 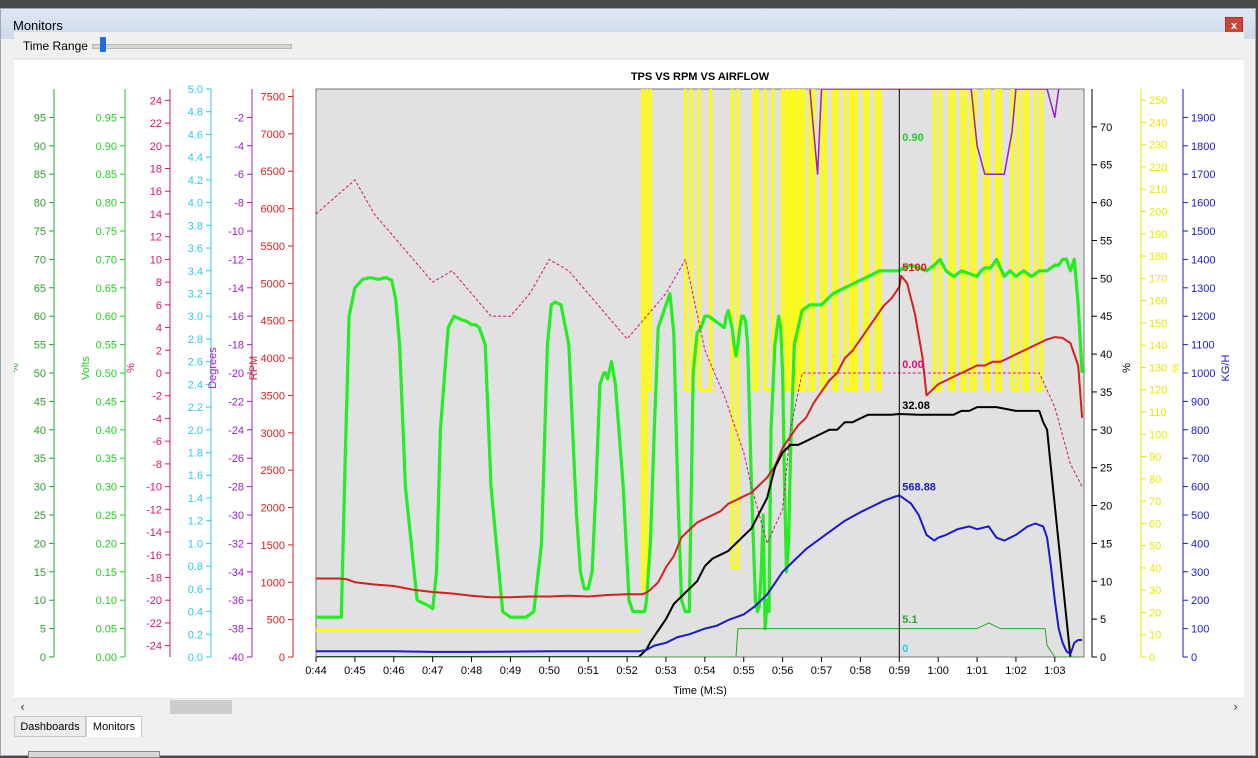 I want to click on y-tick-label: -14, so click(x=236, y=289).